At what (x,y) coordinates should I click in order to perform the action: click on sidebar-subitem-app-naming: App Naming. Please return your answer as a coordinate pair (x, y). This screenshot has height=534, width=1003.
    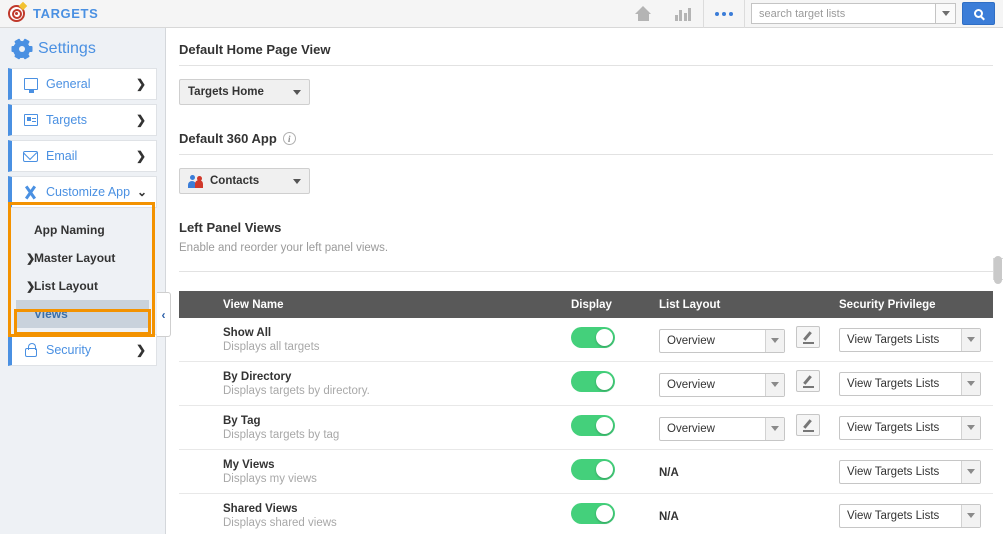
    Looking at the image, I should click on (82, 230).